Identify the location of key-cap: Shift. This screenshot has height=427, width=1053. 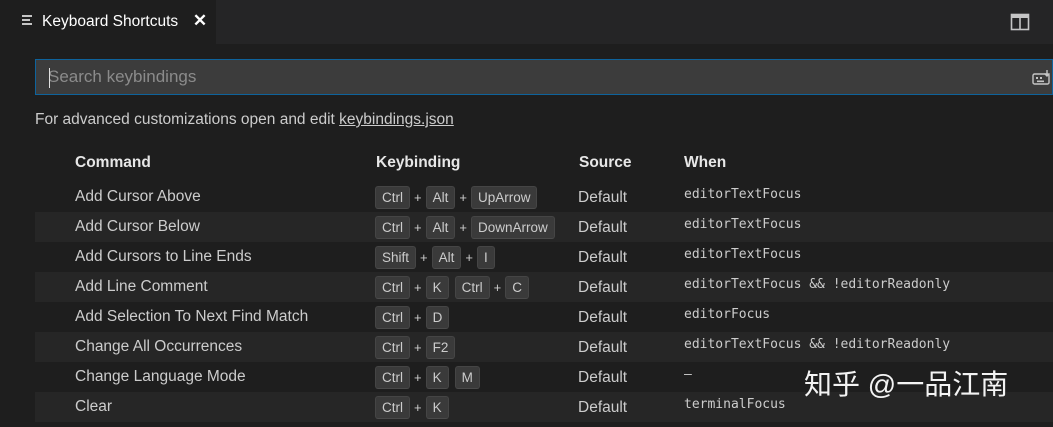
(396, 257).